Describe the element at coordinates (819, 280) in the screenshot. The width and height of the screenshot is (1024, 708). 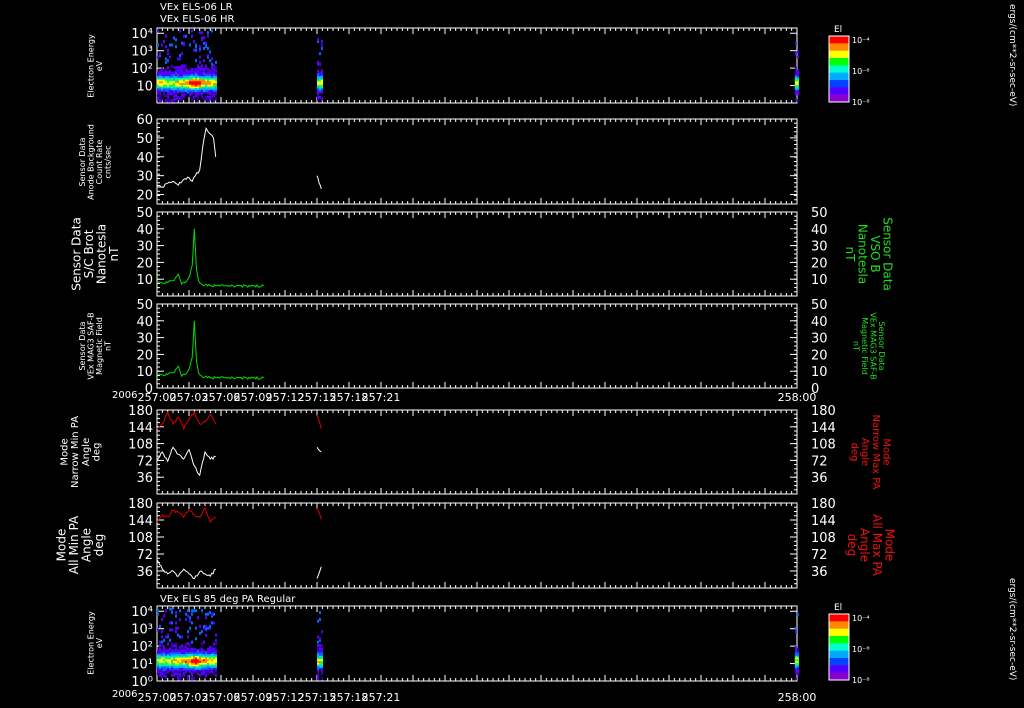
I see `y-tick-label-right: 10` at that location.